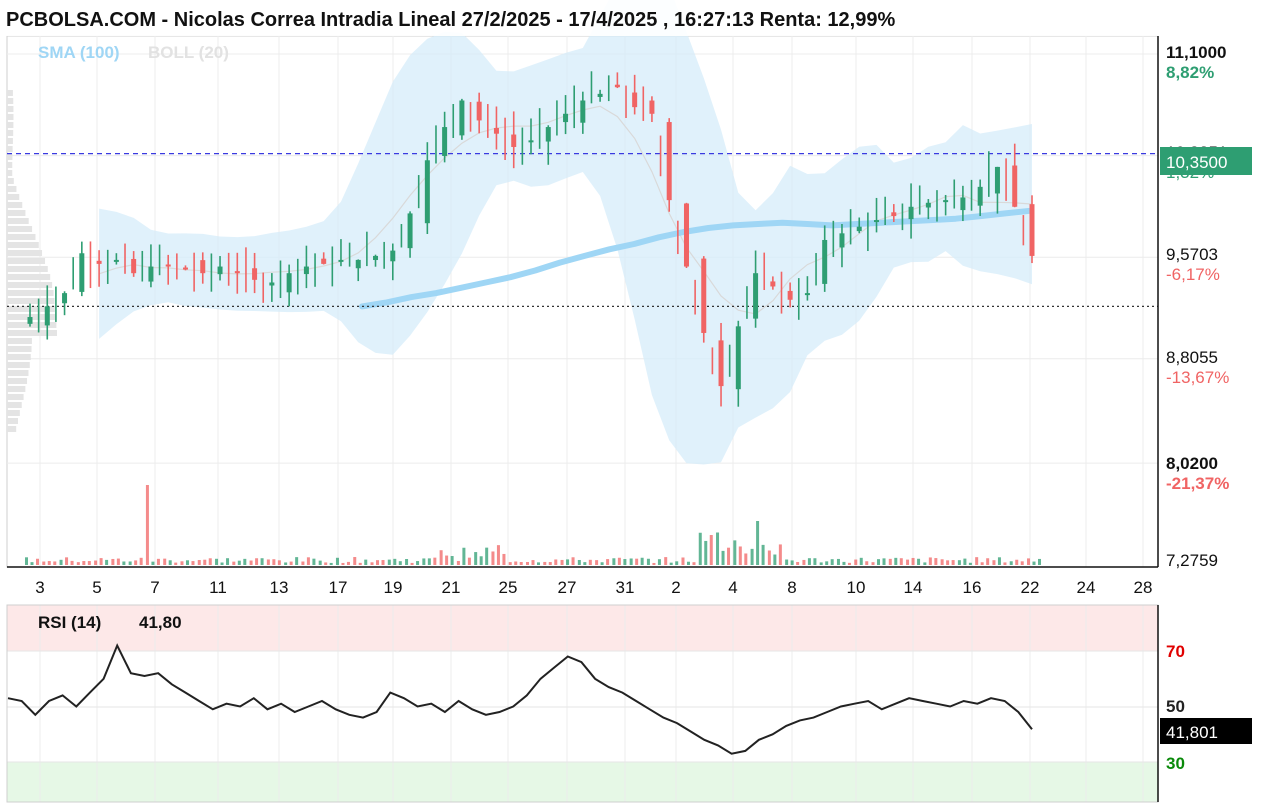 This screenshot has height=808, width=1264. Describe the element at coordinates (1206, 161) in the screenshot. I see `last-price-tag: 10,3500` at that location.